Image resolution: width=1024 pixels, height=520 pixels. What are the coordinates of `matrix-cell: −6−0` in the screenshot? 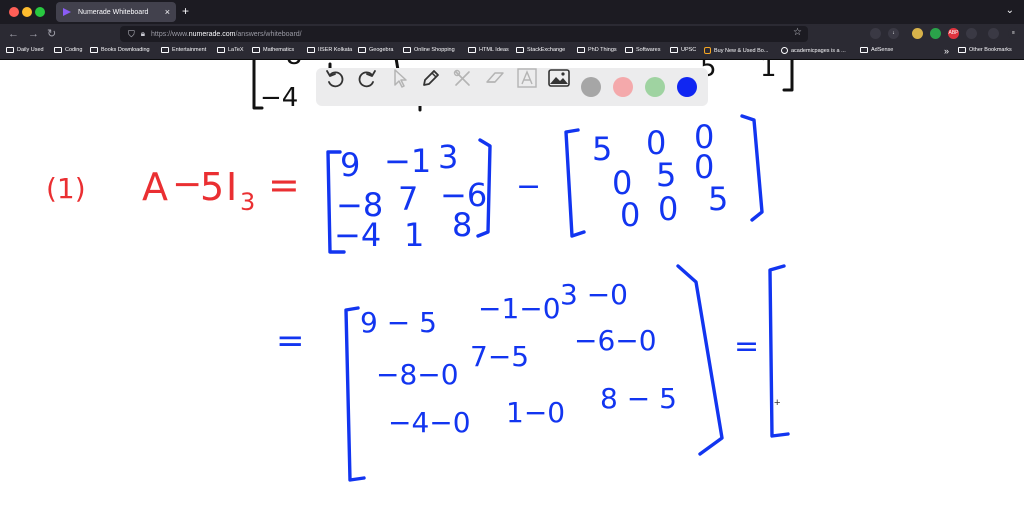 It's located at (615, 340).